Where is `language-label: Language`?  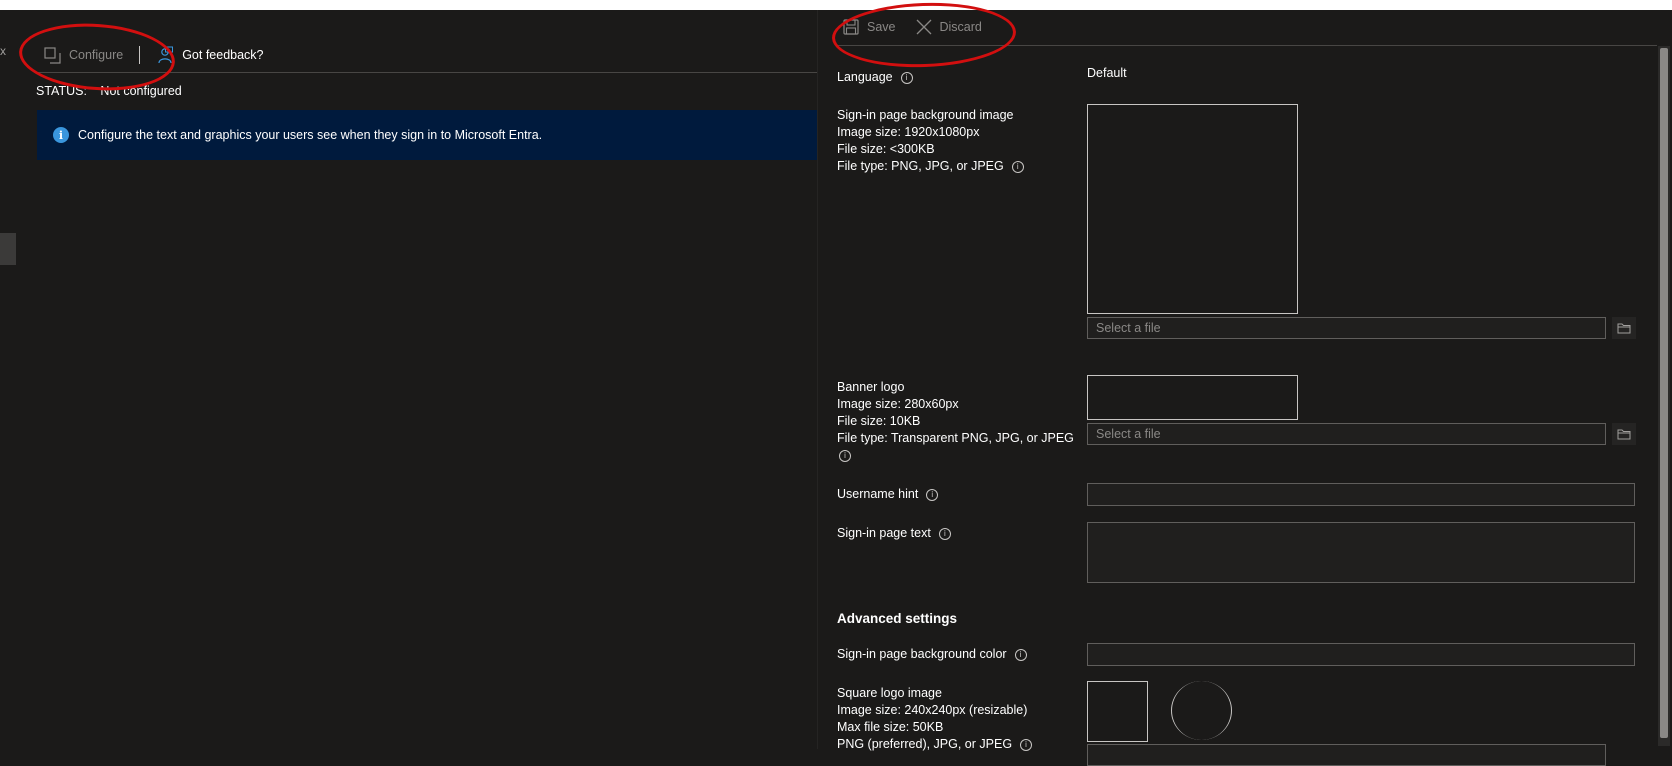 language-label: Language is located at coordinates (865, 77).